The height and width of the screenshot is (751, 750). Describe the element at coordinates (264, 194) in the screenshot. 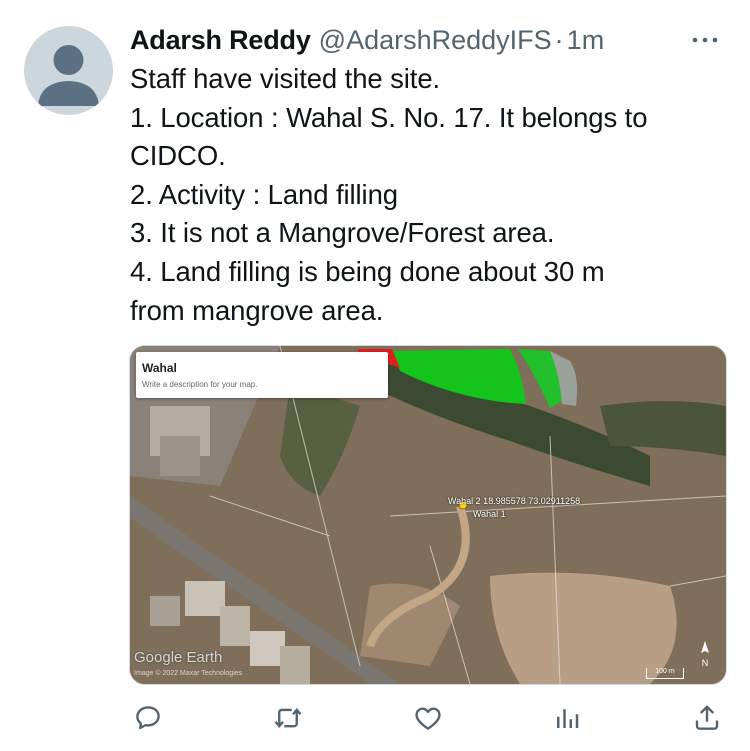

I see `tweet-line: 2. Activity : Land filling` at that location.